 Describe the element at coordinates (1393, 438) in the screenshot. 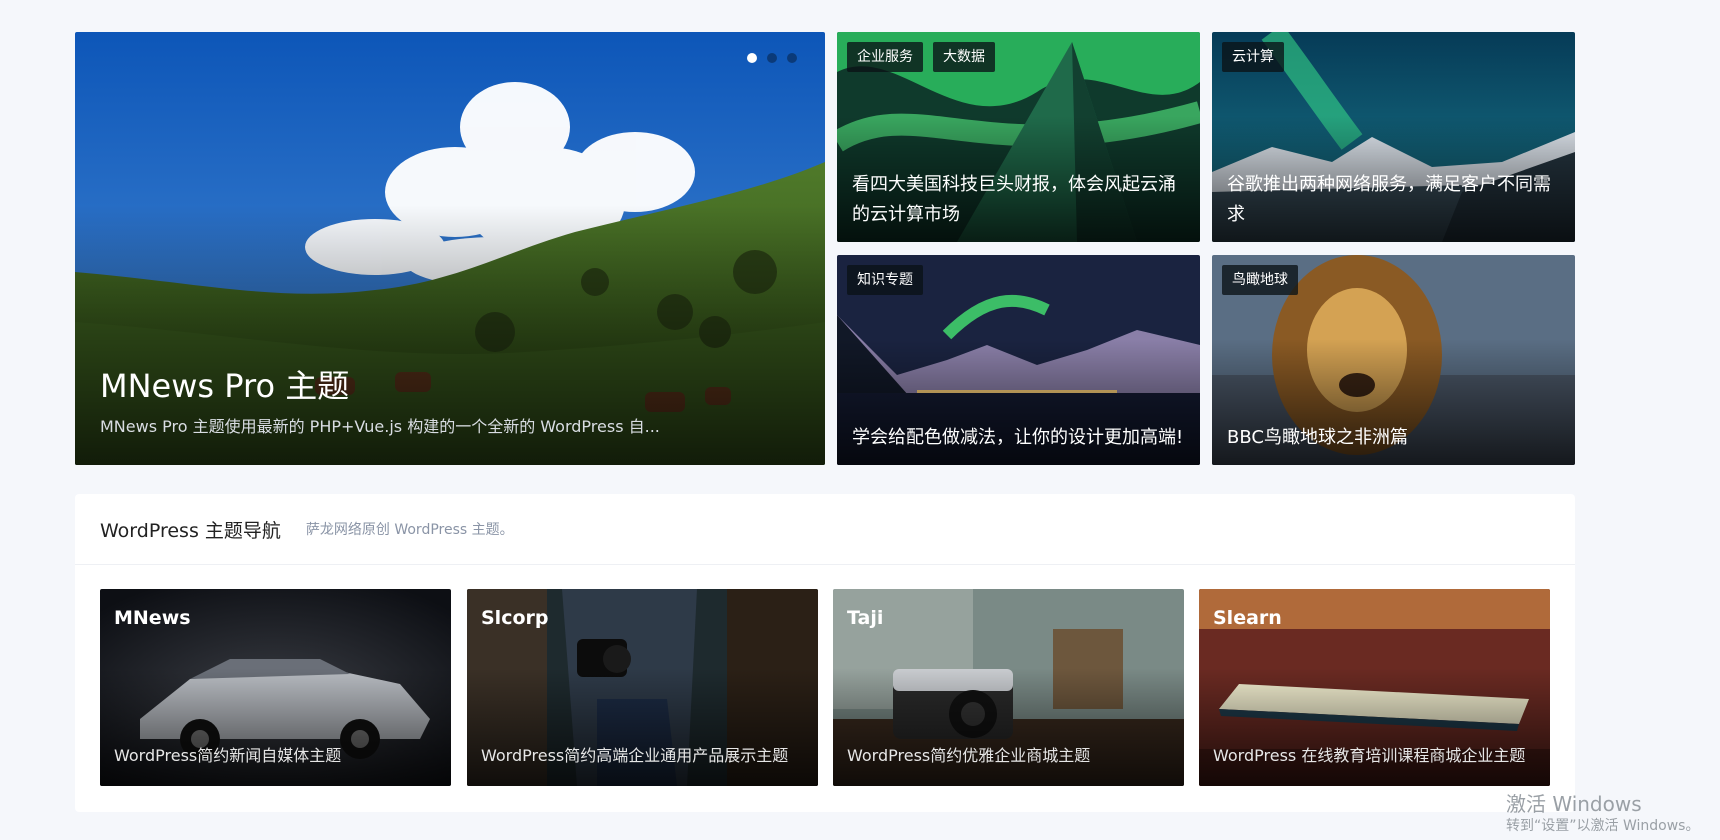

I see `post-title: BBC鸟瞰地球之非洲篇` at that location.